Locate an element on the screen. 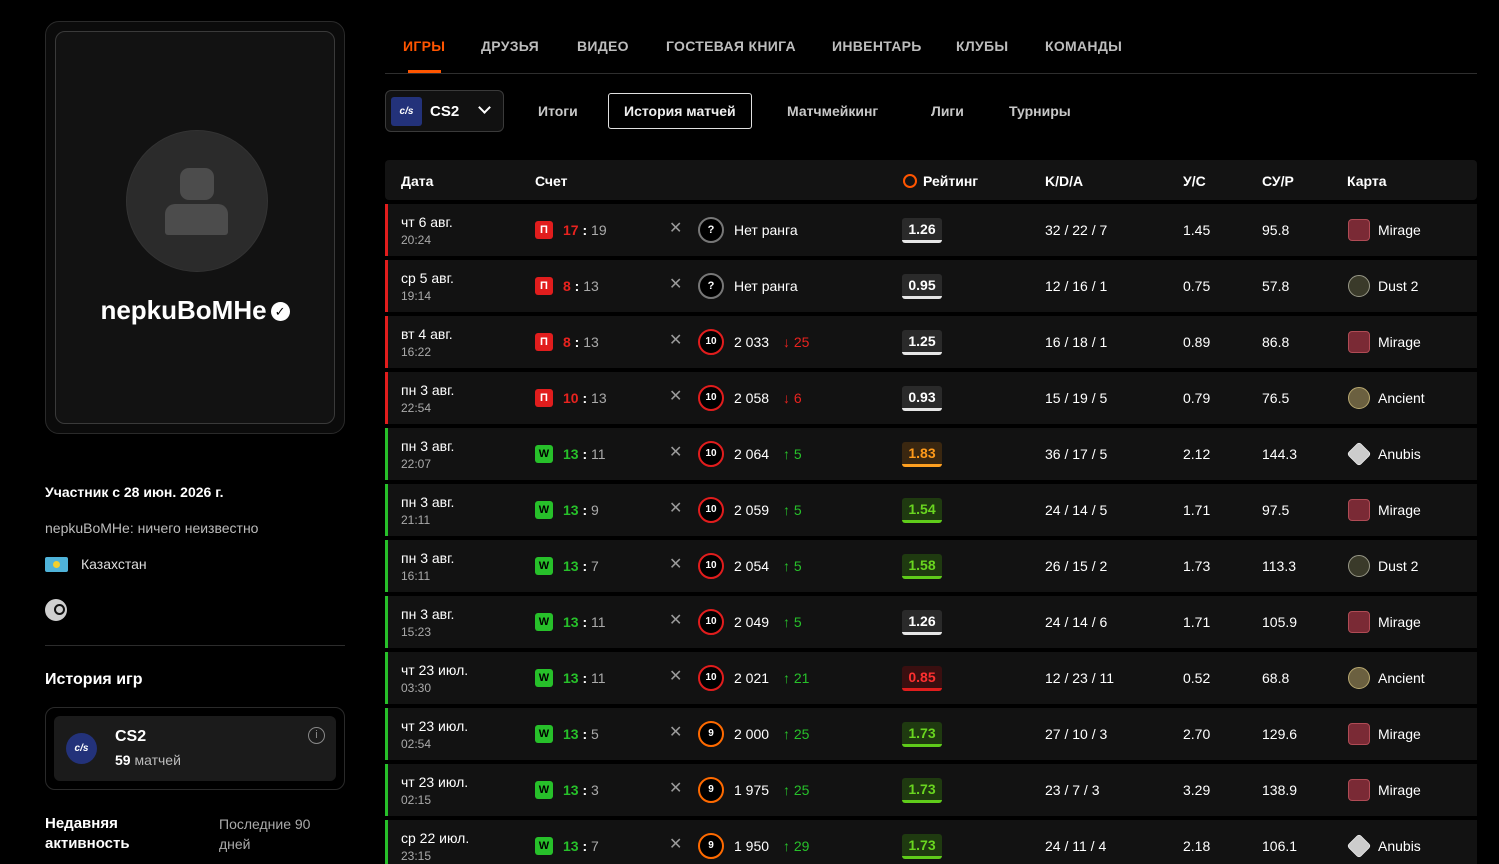 The image size is (1499, 864). avatar is located at coordinates (197, 201).